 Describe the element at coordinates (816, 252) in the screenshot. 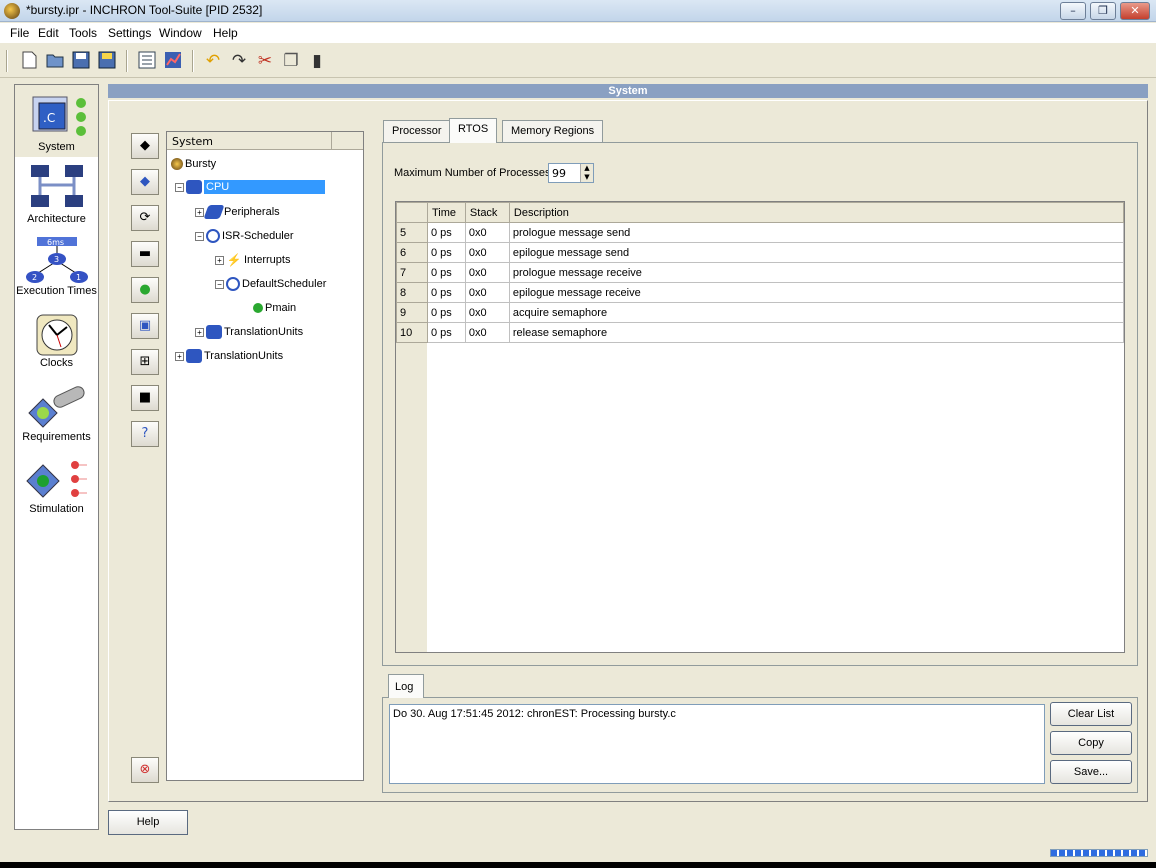

I see `description-cell: epilogue message send` at that location.